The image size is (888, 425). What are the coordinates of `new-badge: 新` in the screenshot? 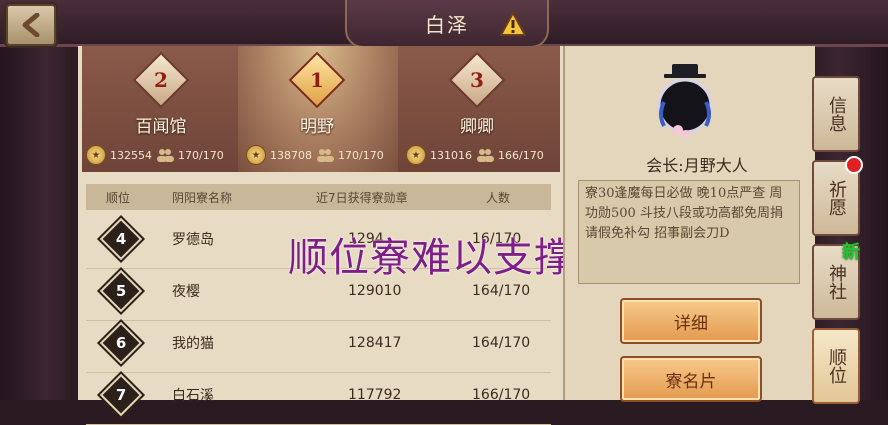 It's located at (851, 252).